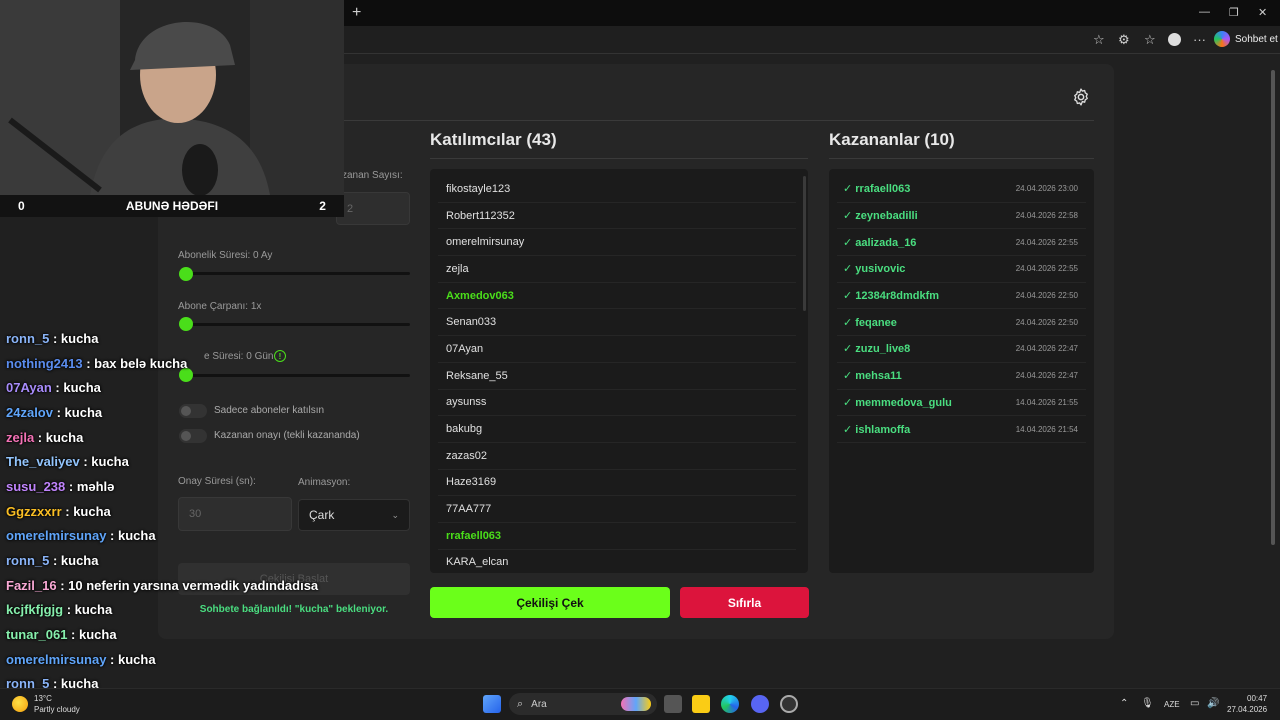 The width and height of the screenshot is (1280, 720). Describe the element at coordinates (1222, 39) in the screenshot. I see `copilot-icon` at that location.